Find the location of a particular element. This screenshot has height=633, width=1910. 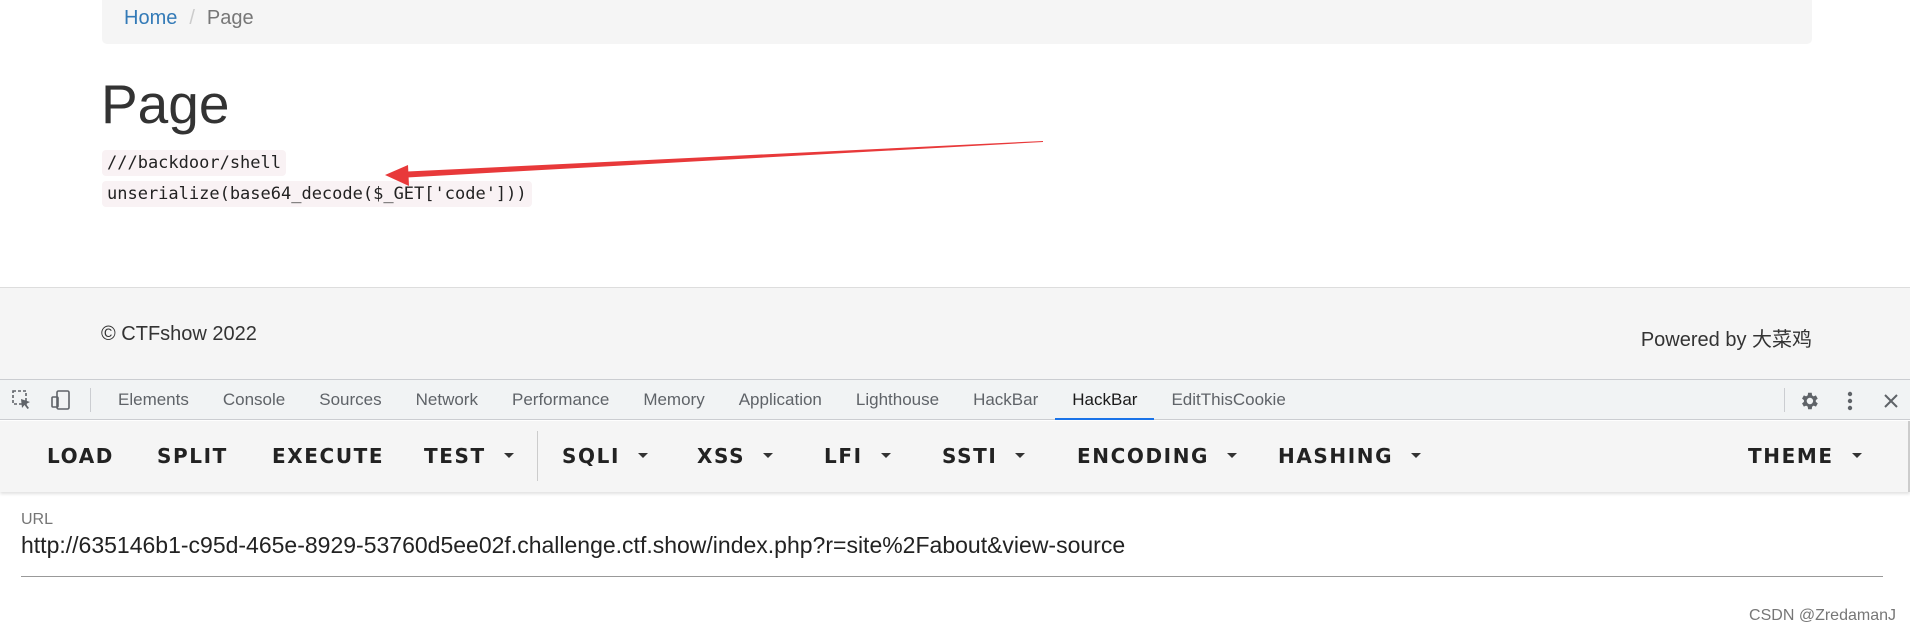

theme-dropdown: THEME is located at coordinates (1805, 456).